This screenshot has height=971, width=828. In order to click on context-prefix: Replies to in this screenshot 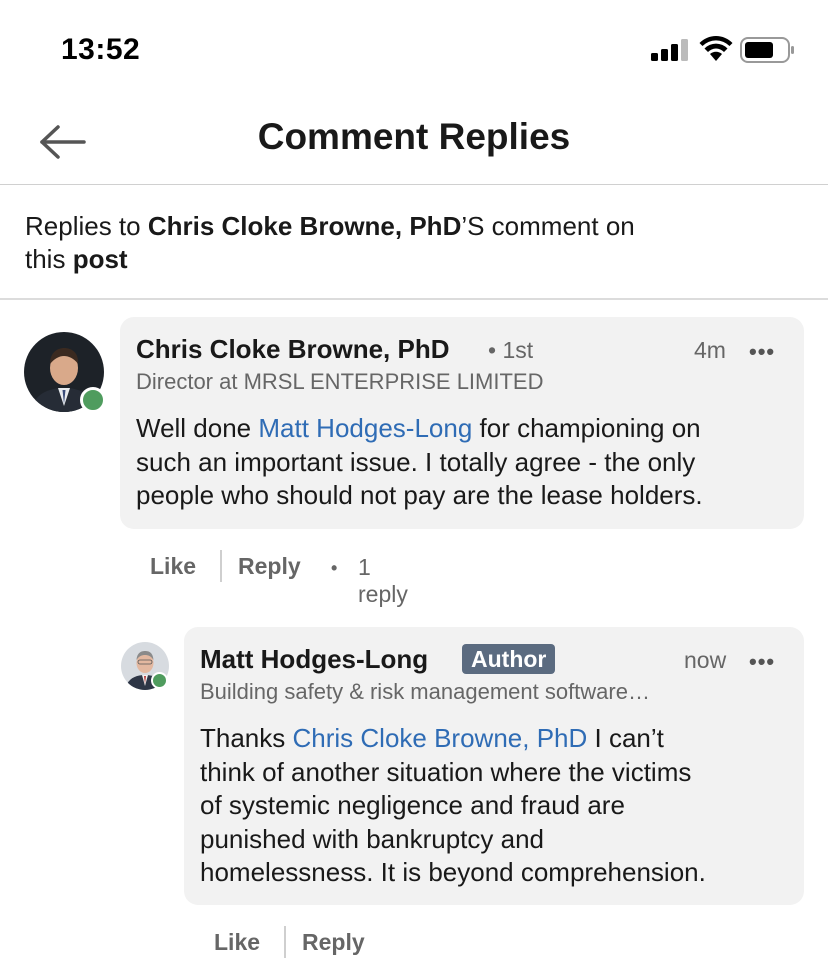, I will do `click(86, 226)`.